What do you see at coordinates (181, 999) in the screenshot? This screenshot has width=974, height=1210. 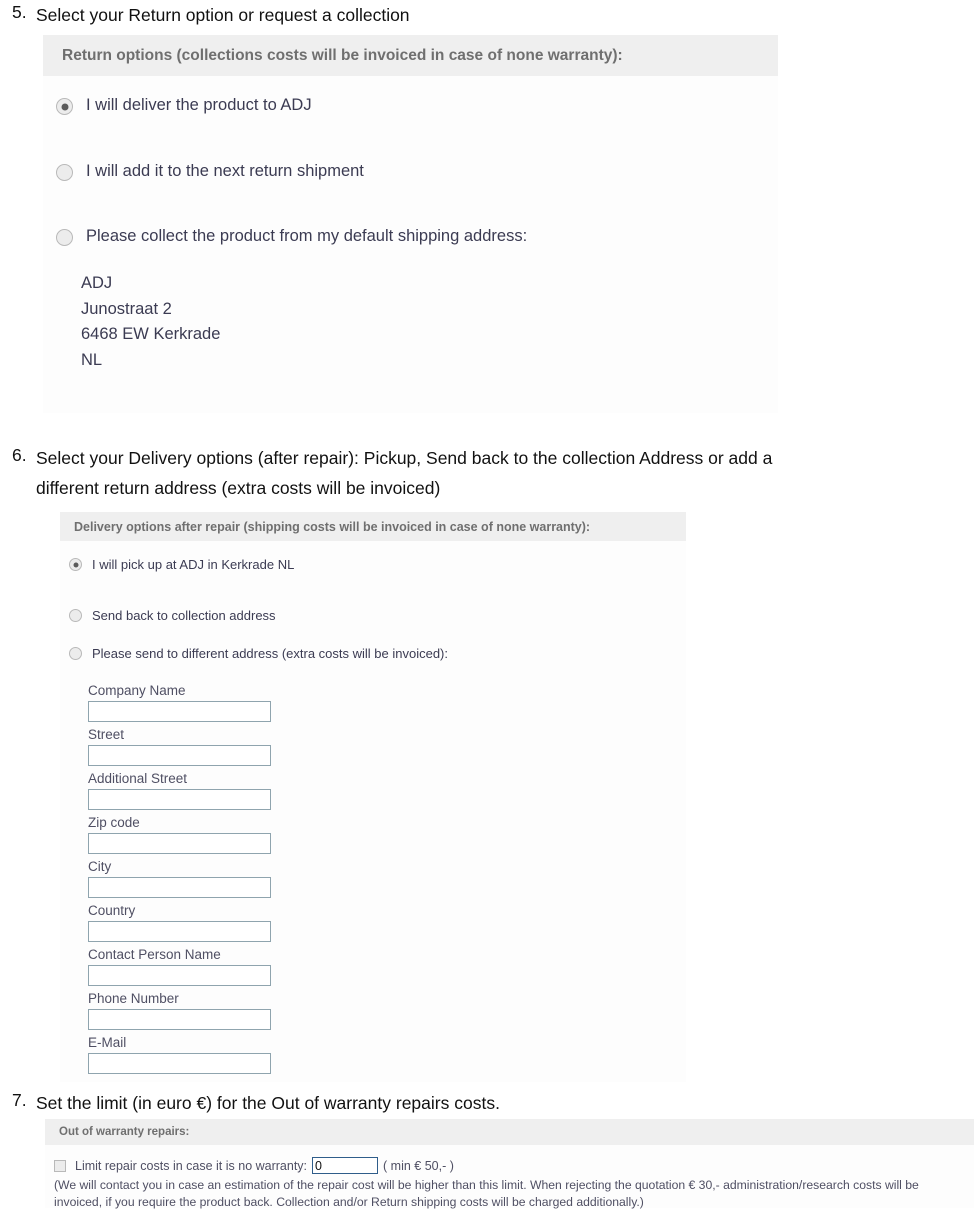 I see `label-phone-number: Phone Number` at bounding box center [181, 999].